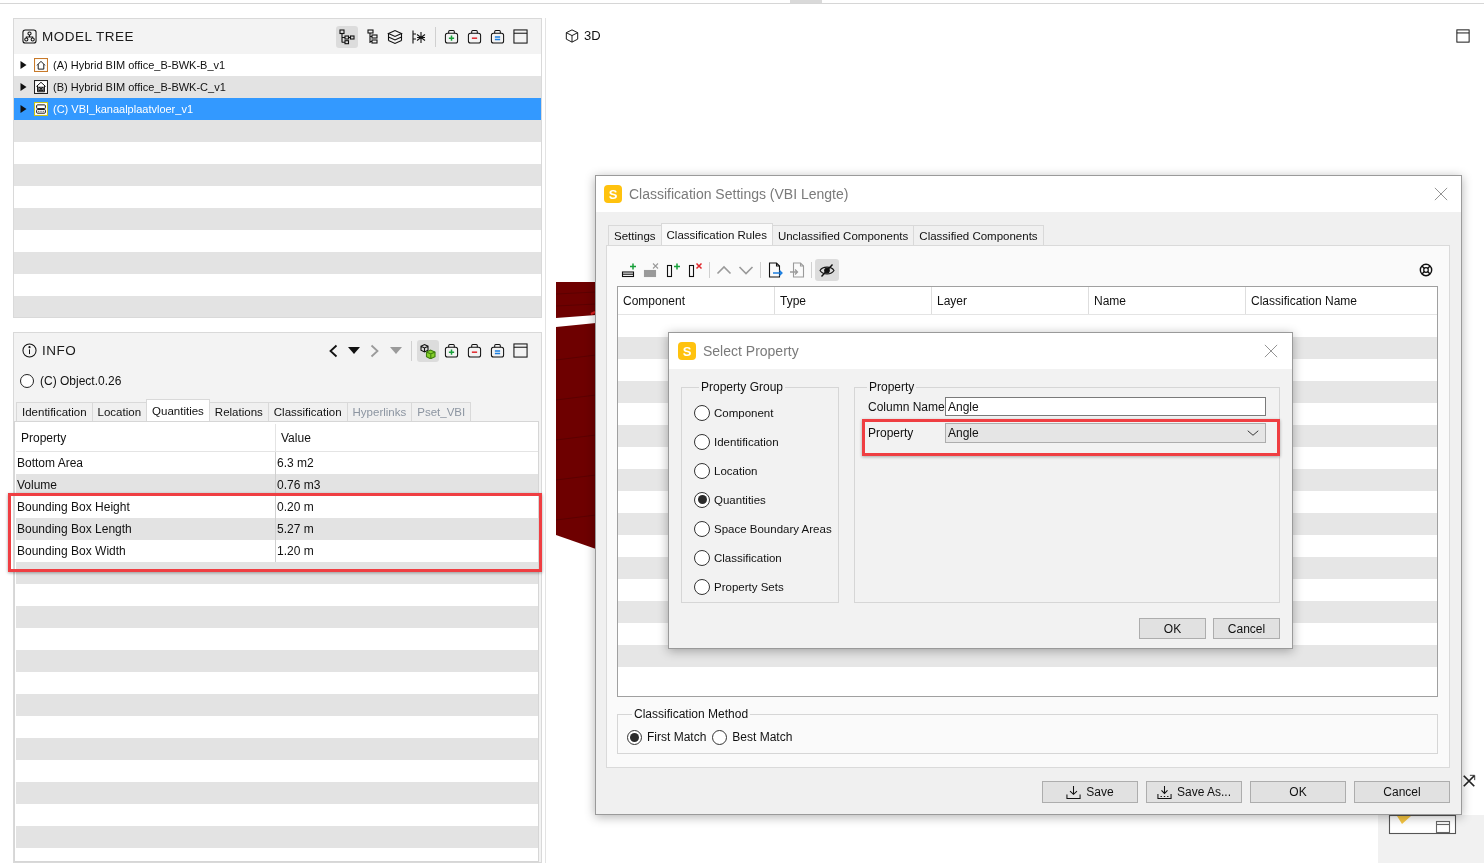 This screenshot has height=863, width=1484. Describe the element at coordinates (295, 507) in the screenshot. I see `table-cell-text: 0.20 m` at that location.